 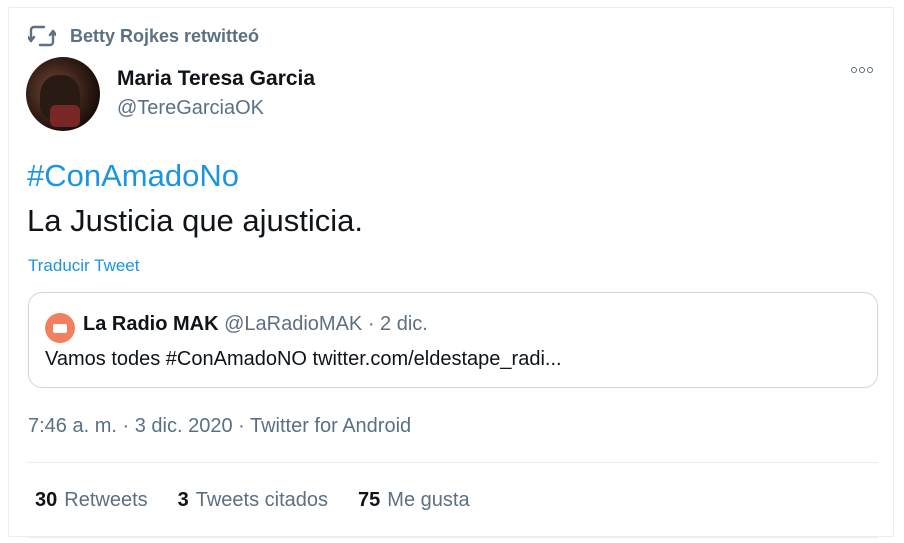 I want to click on author-name: Maria Teresa Garcia, so click(x=216, y=79).